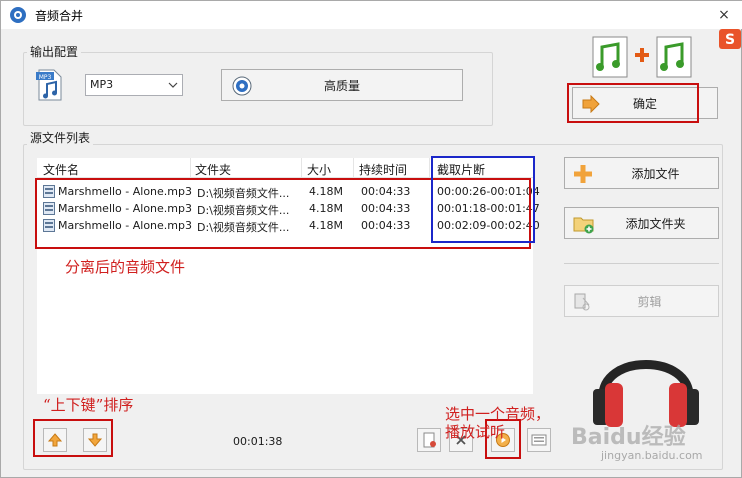  I want to click on scissors-icon, so click(582, 302).